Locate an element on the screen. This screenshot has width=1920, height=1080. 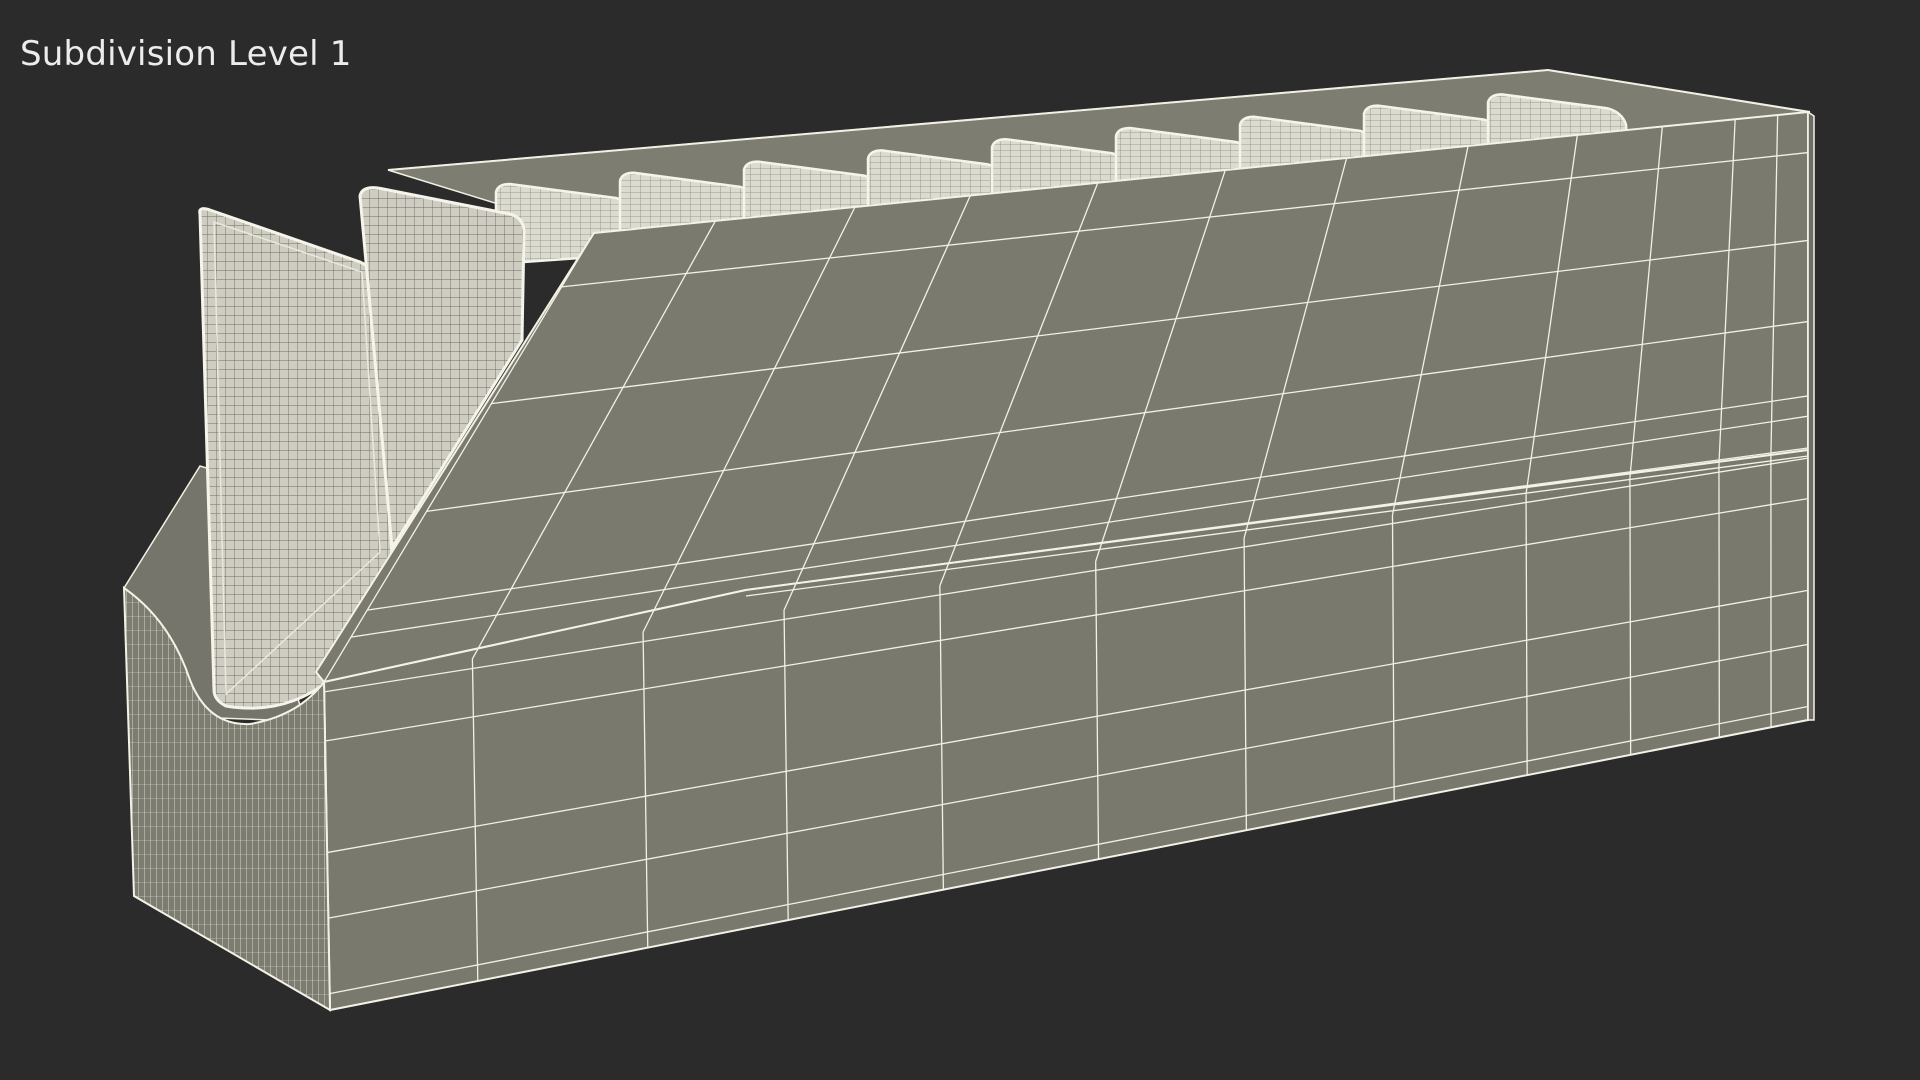
box-right-end-face is located at coordinates (1811, 415).